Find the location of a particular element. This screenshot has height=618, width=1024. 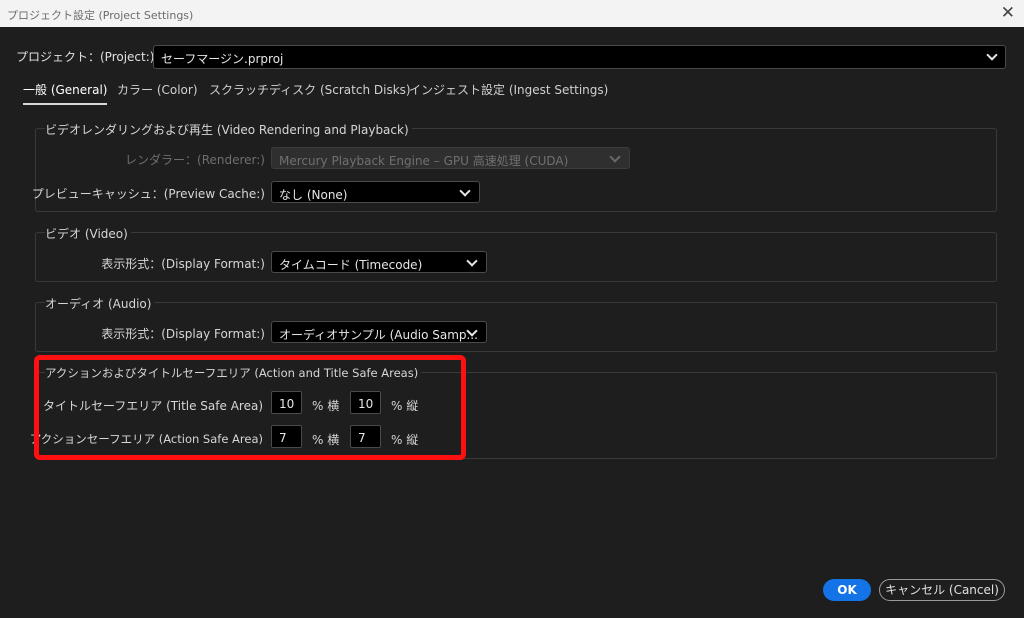

preview-cache-label: プレビューキャッシュ：(Preview Cache:) is located at coordinates (148, 194).